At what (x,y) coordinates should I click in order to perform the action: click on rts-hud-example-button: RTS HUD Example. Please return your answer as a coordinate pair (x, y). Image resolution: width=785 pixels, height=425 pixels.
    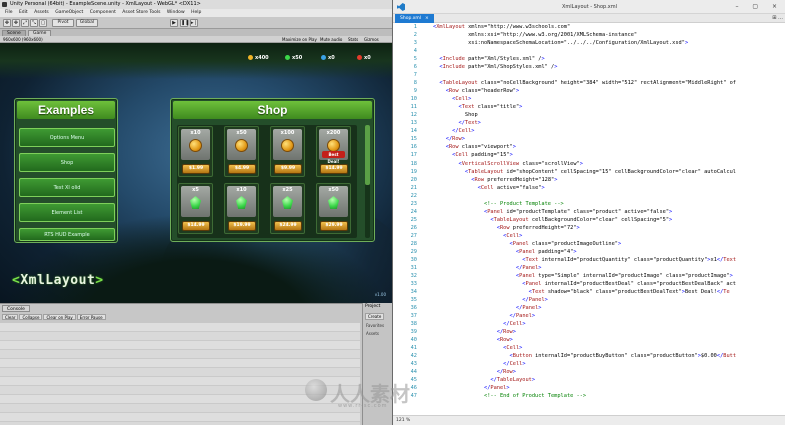
    Looking at the image, I should click on (67, 234).